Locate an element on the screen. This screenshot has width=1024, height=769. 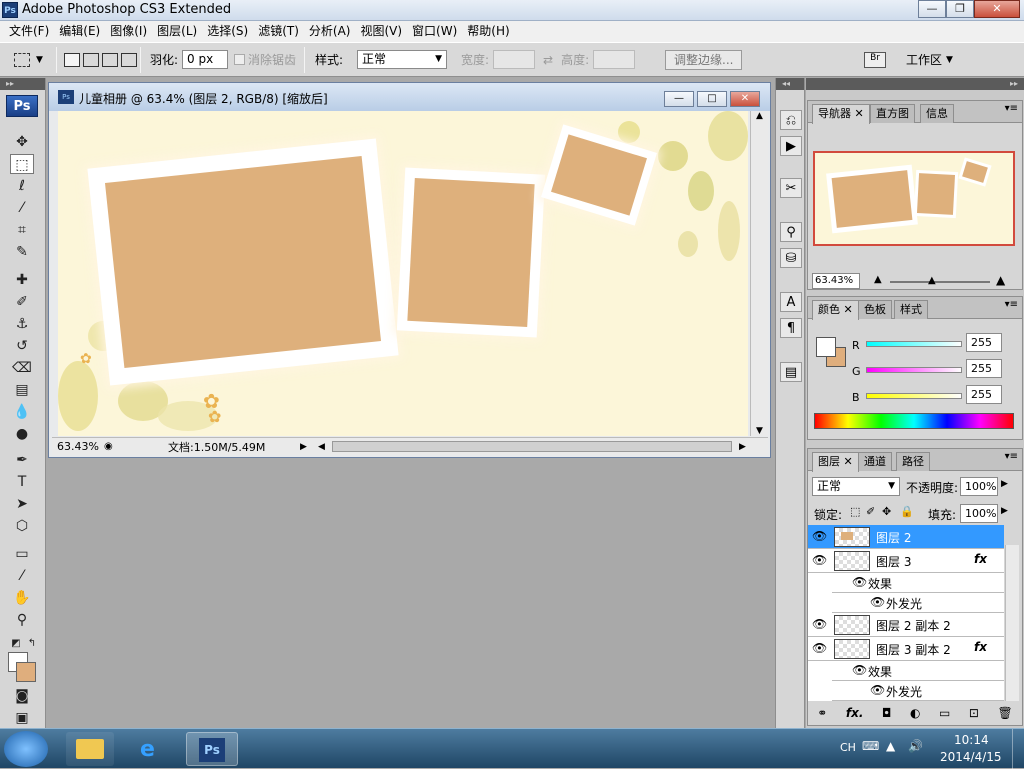
path-selection-icon: ➤ is located at coordinates (22, 504).